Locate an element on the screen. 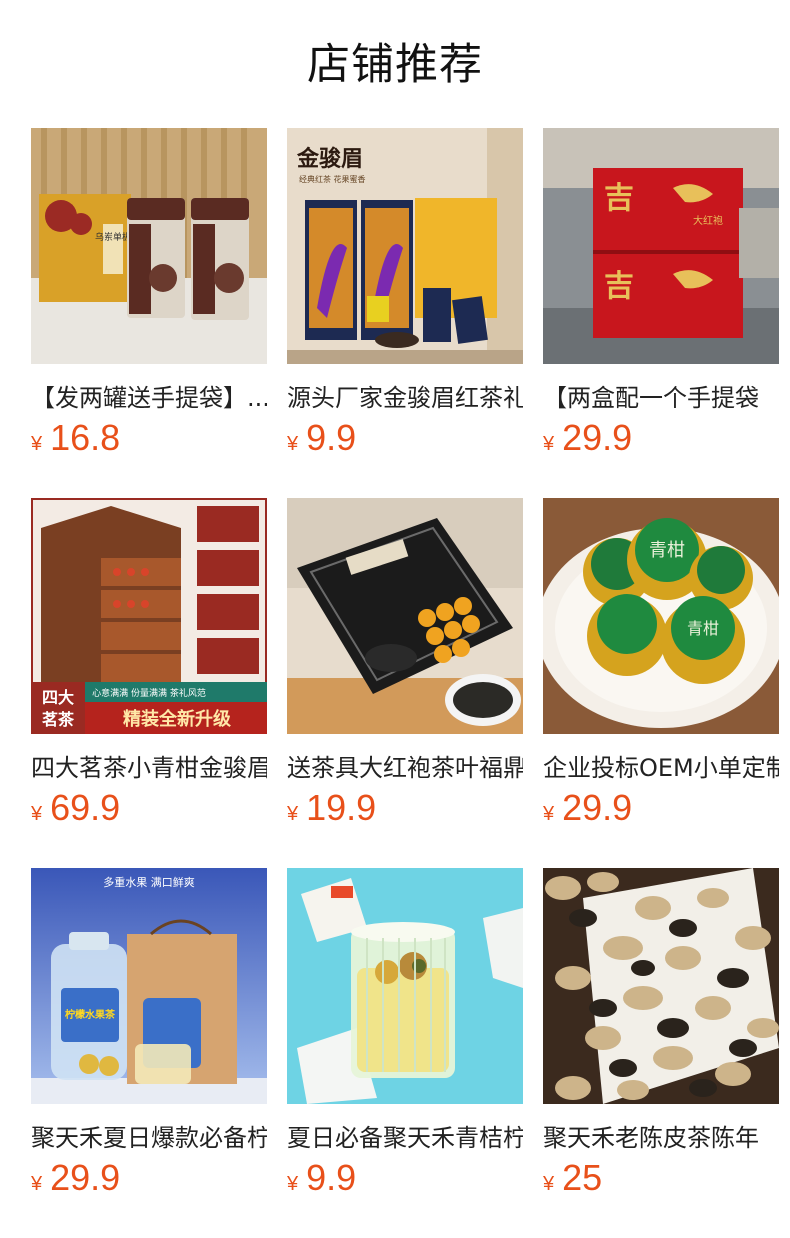 This screenshot has height=1238, width=790. product-card: 多重水果 满口鲜爽 柠檬水果茶 聚天禾夏日爆款必备柠檬 ¥ 29.9 is located at coordinates (149, 1053).